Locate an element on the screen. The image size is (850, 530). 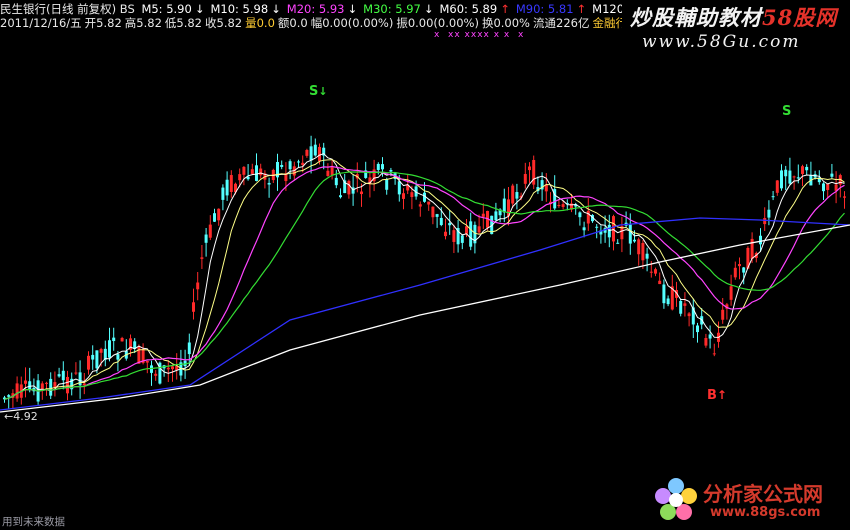
quote-high: 高5.82 is located at coordinates (143, 23).